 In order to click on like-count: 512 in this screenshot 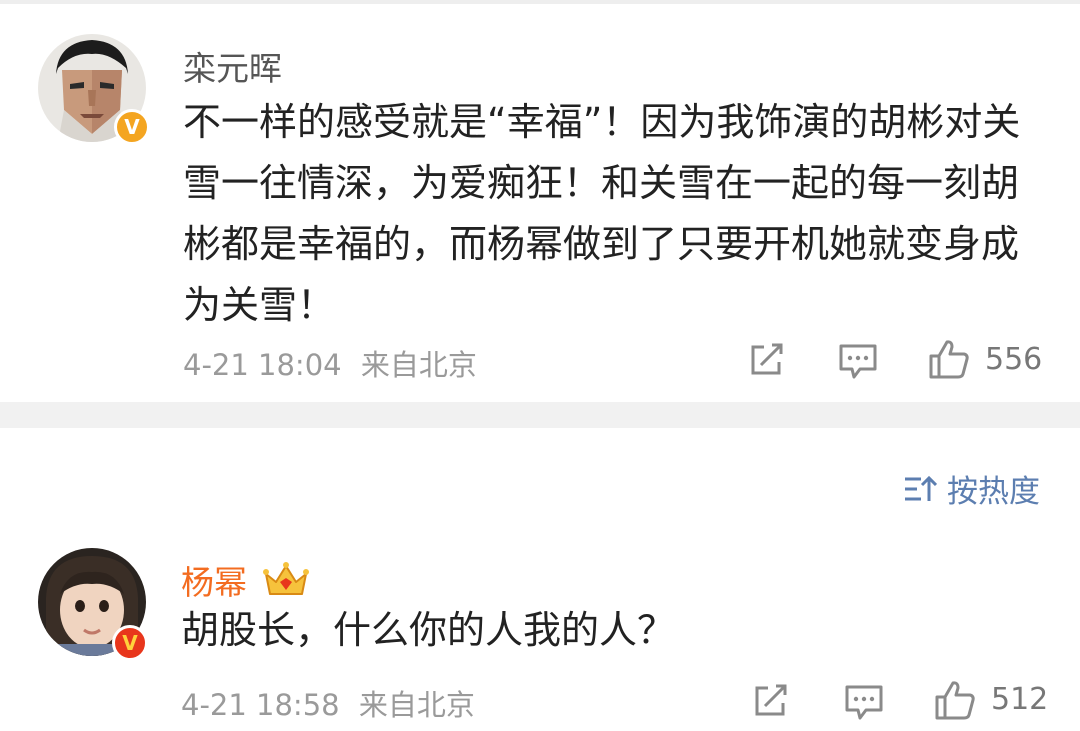, I will do `click(1020, 699)`.